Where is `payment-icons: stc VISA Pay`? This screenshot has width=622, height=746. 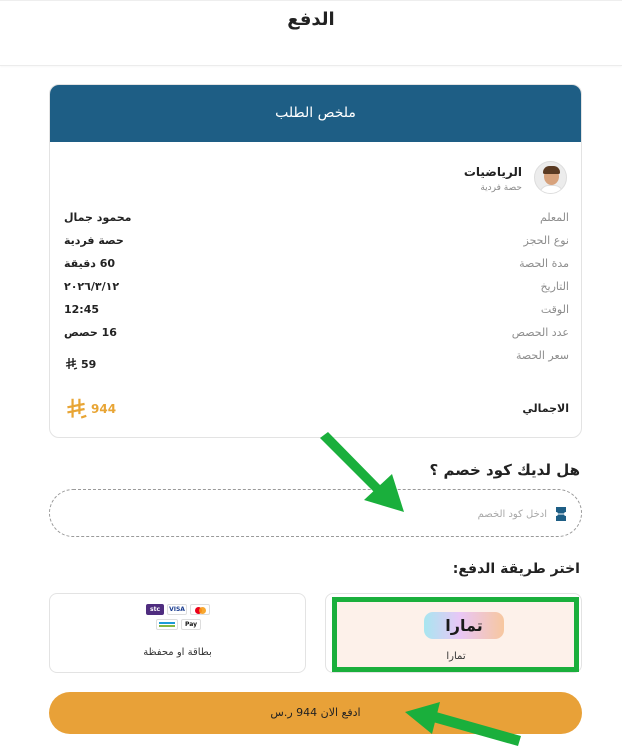 payment-icons: stc VISA Pay is located at coordinates (179, 620).